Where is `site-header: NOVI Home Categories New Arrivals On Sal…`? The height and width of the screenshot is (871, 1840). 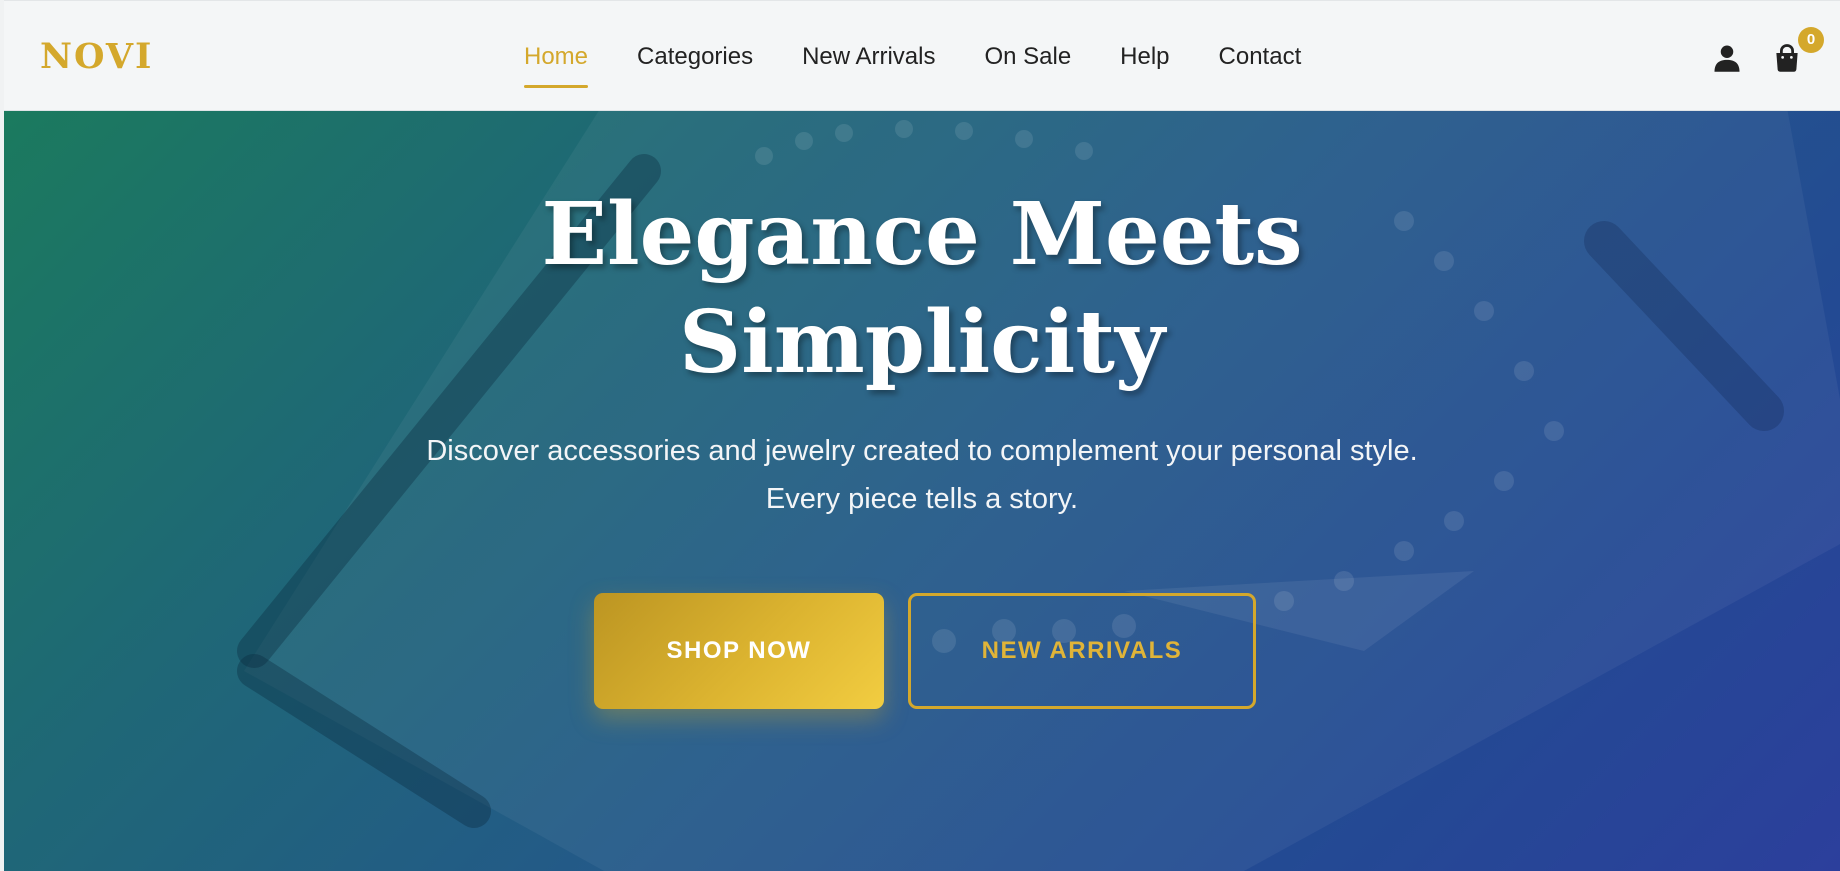 site-header: NOVI Home Categories New Arrivals On Sal… is located at coordinates (922, 55).